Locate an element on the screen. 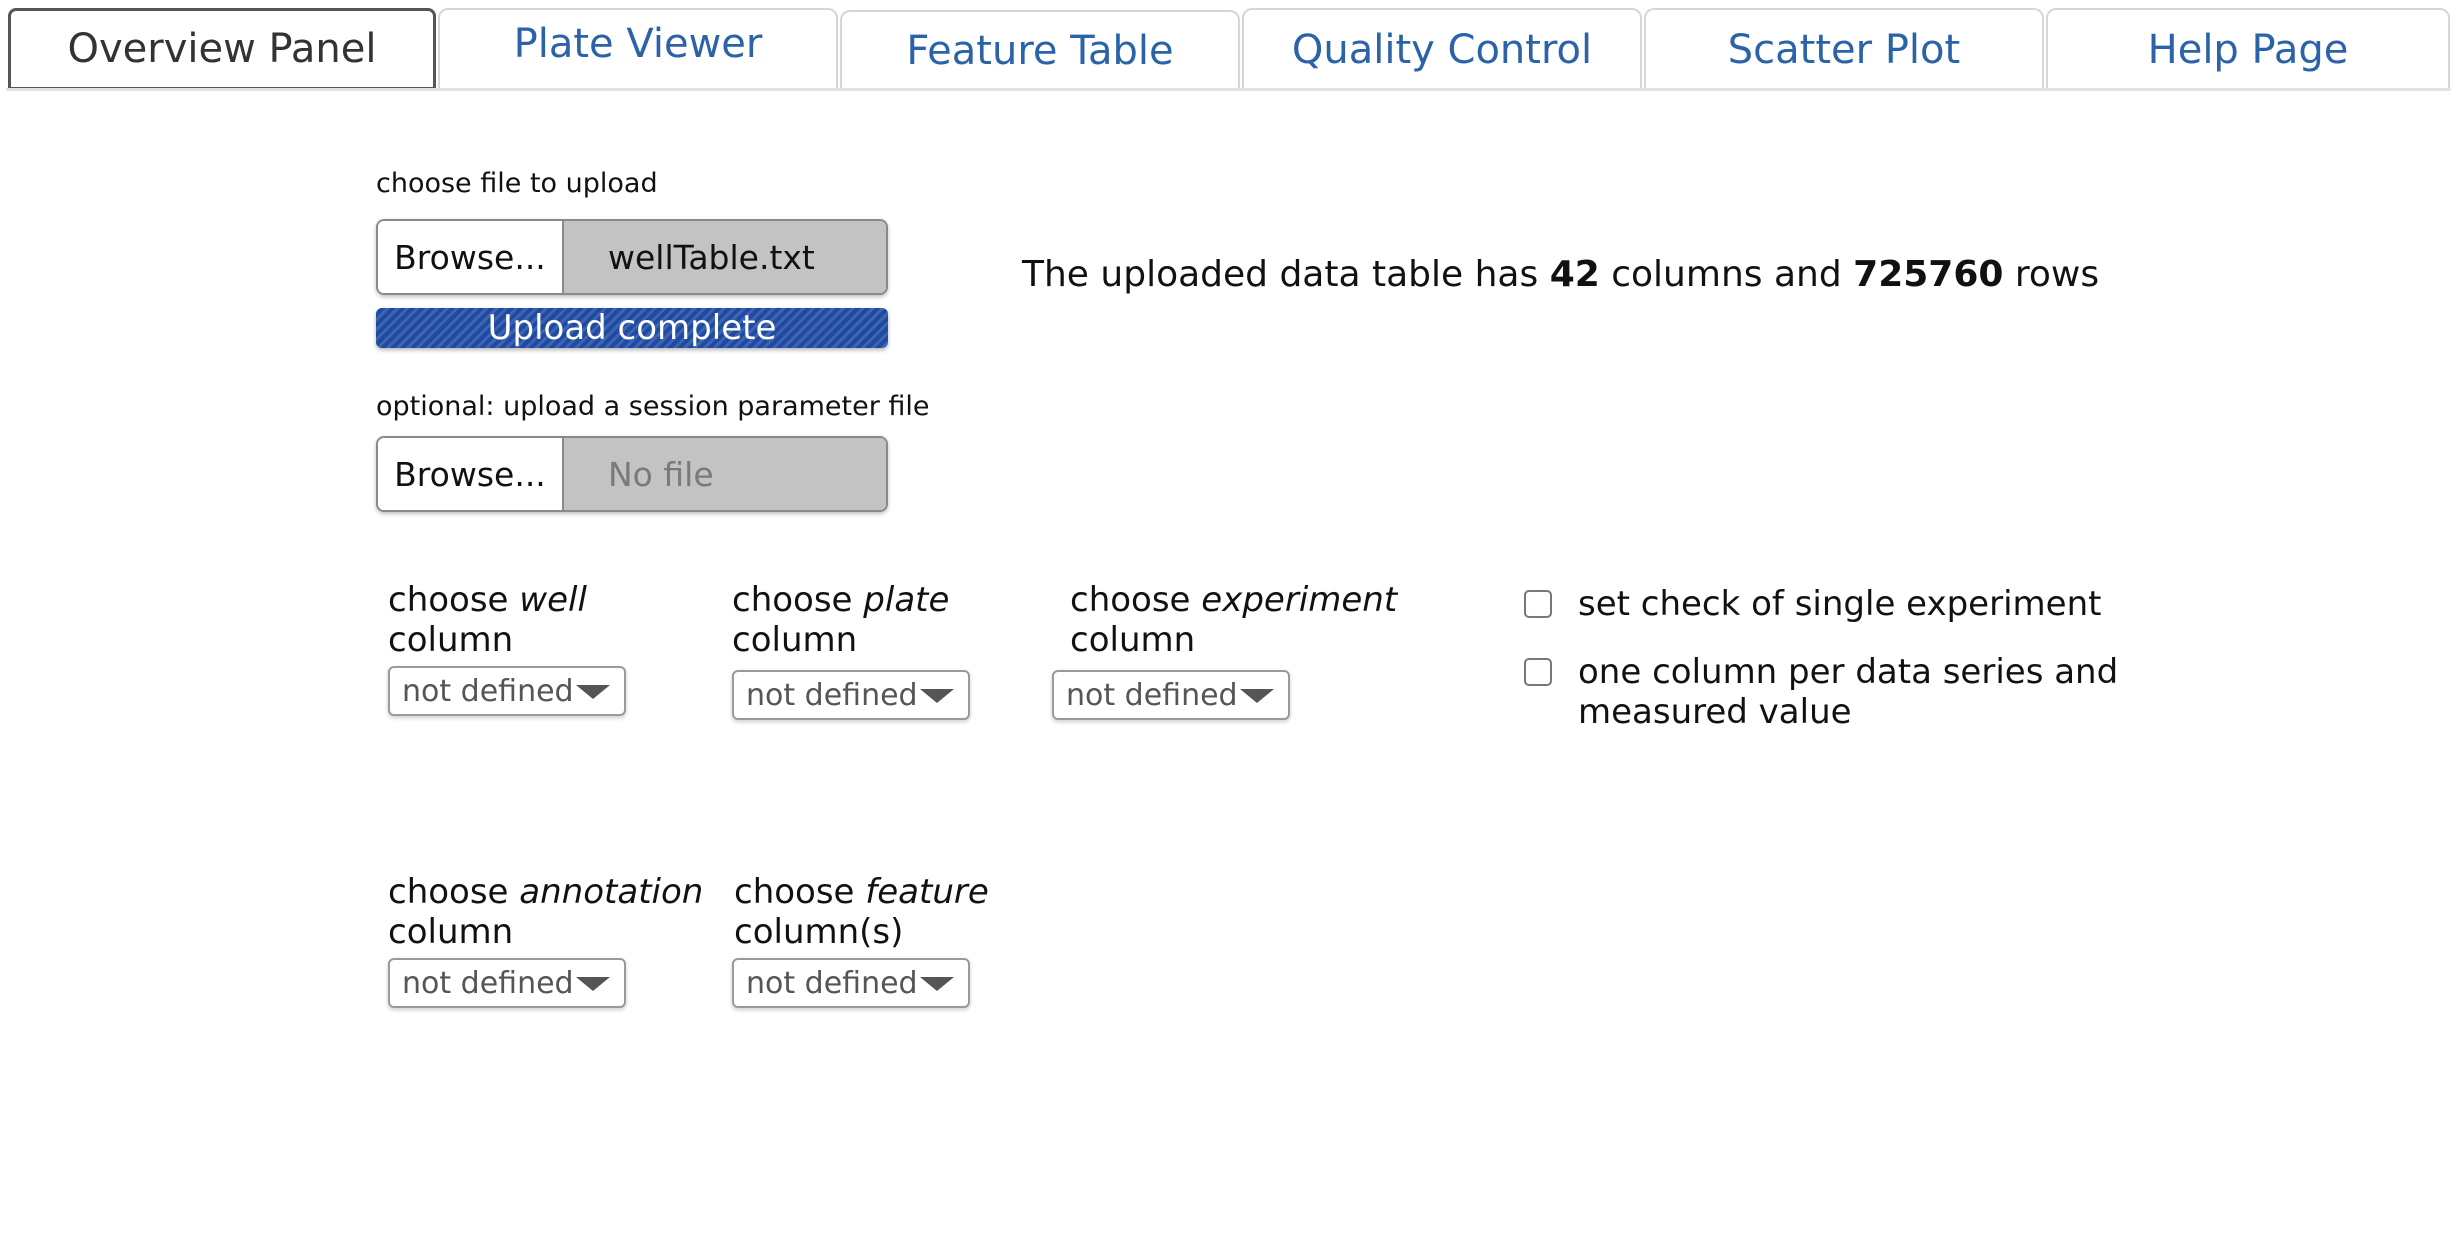  experiment-column-group: choose experiment column not defined is located at coordinates (1225, 650).